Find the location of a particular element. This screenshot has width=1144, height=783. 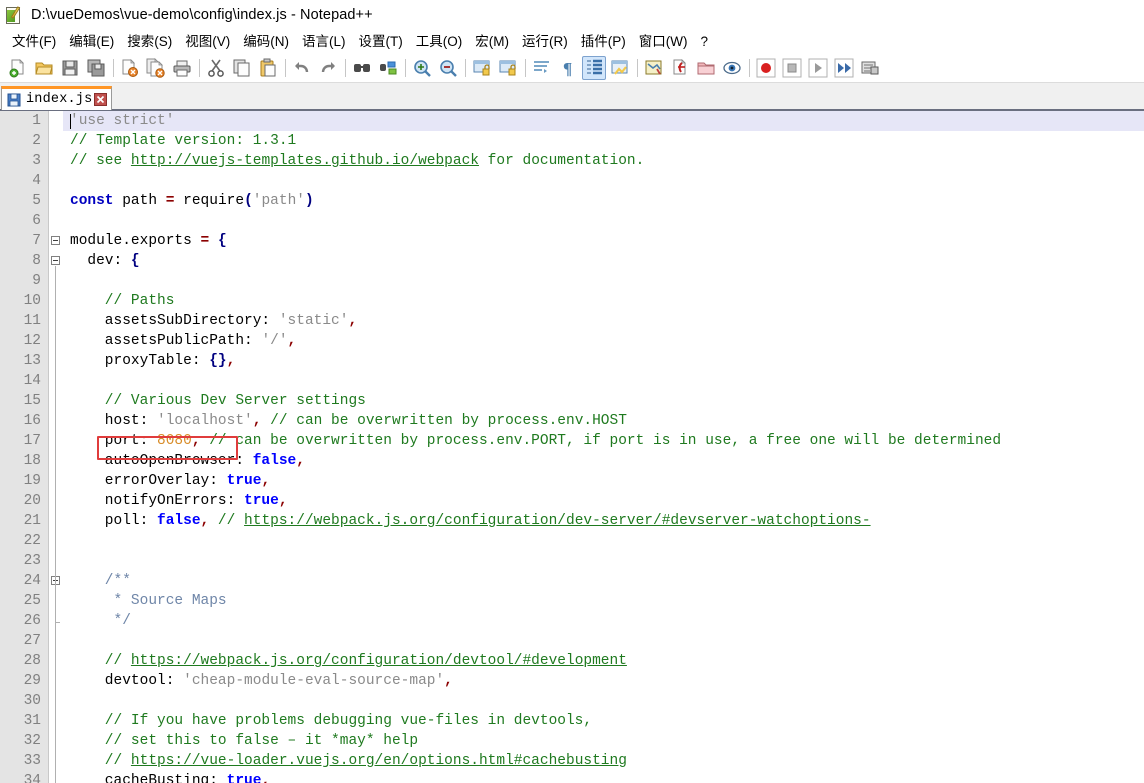

macro-playback-multiple-icon is located at coordinates (844, 68).